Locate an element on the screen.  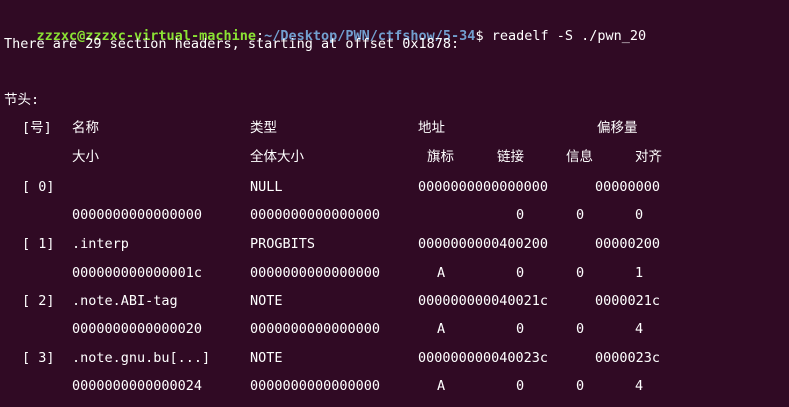
header-addr: 地址 is located at coordinates (431, 128).